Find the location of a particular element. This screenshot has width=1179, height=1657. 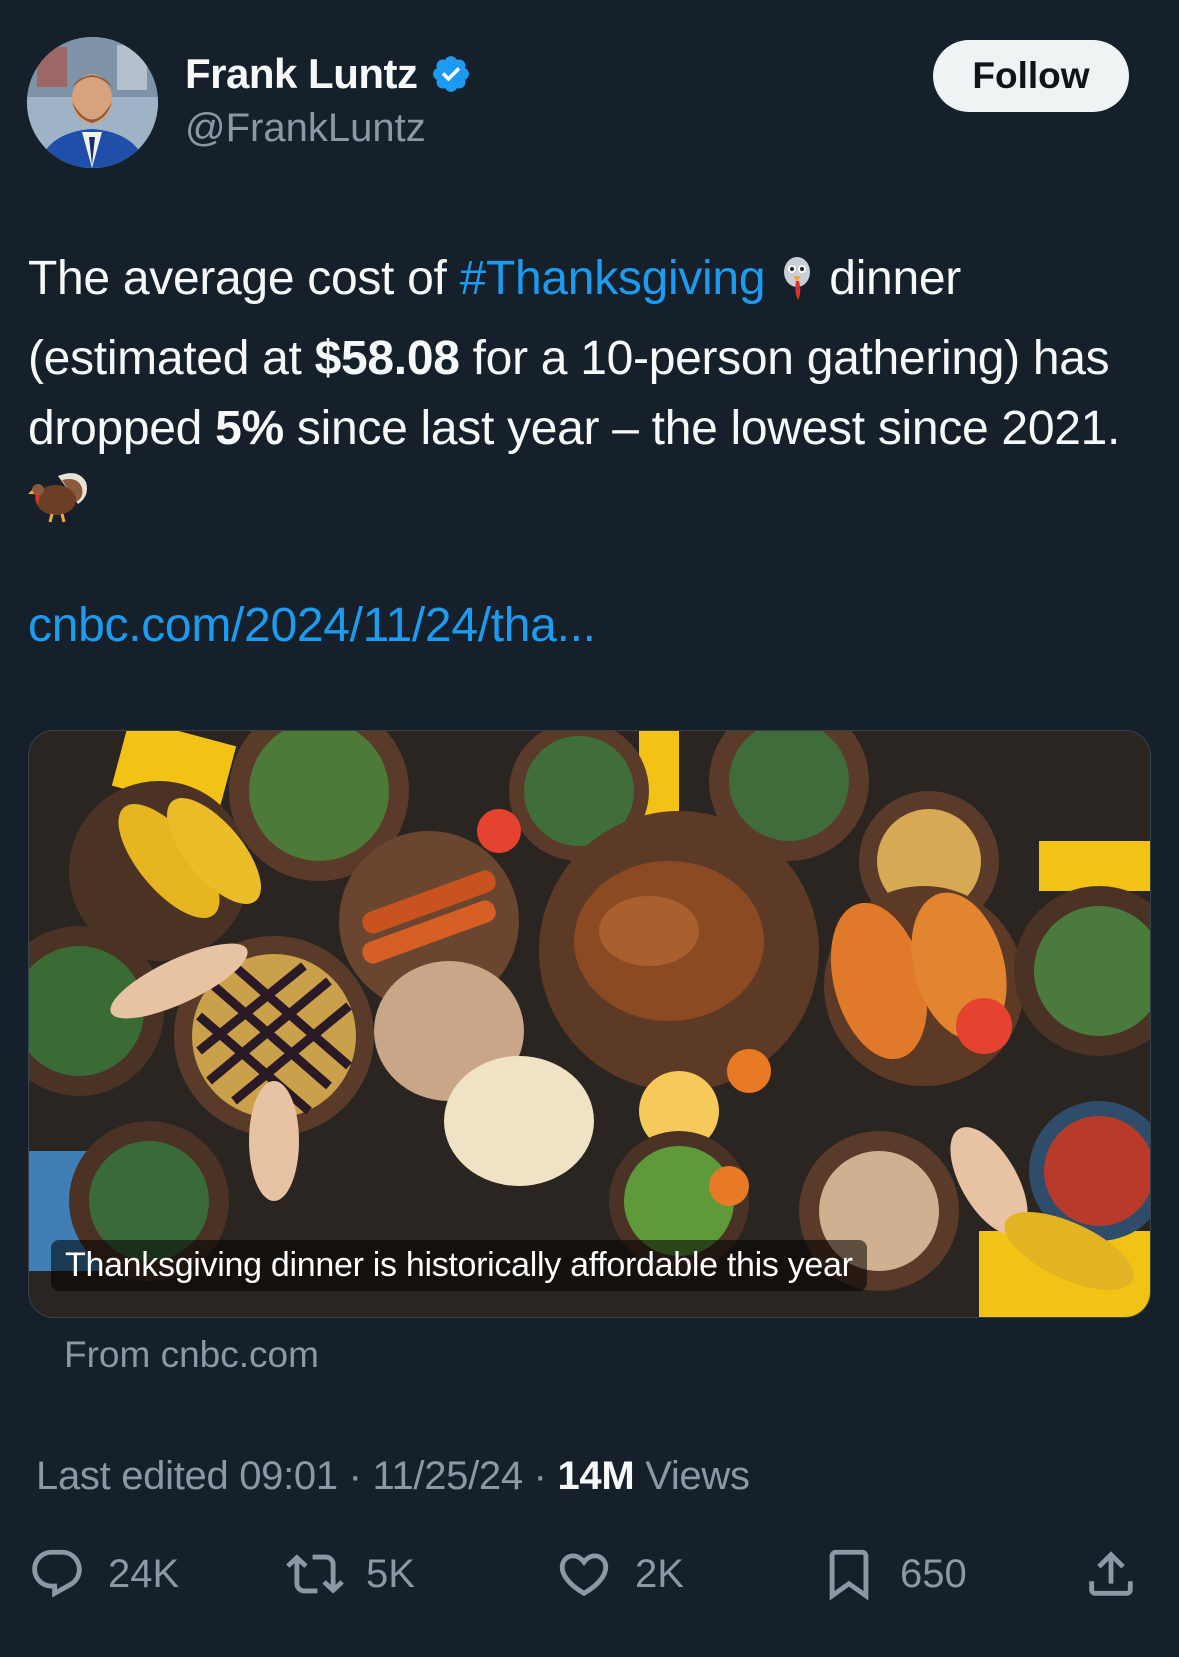

tweet-text-part: The average cost of is located at coordinates (244, 278).